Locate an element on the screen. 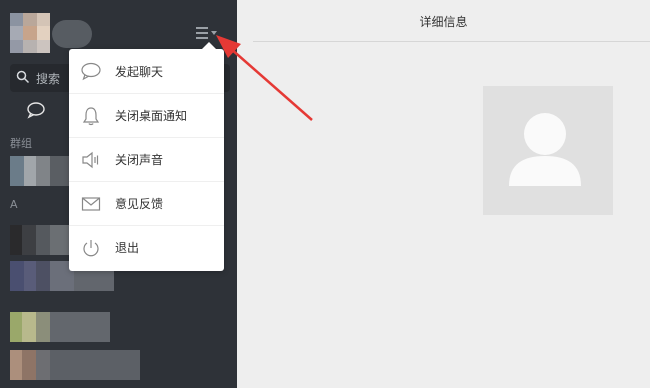  bell-icon is located at coordinates (91, 115).